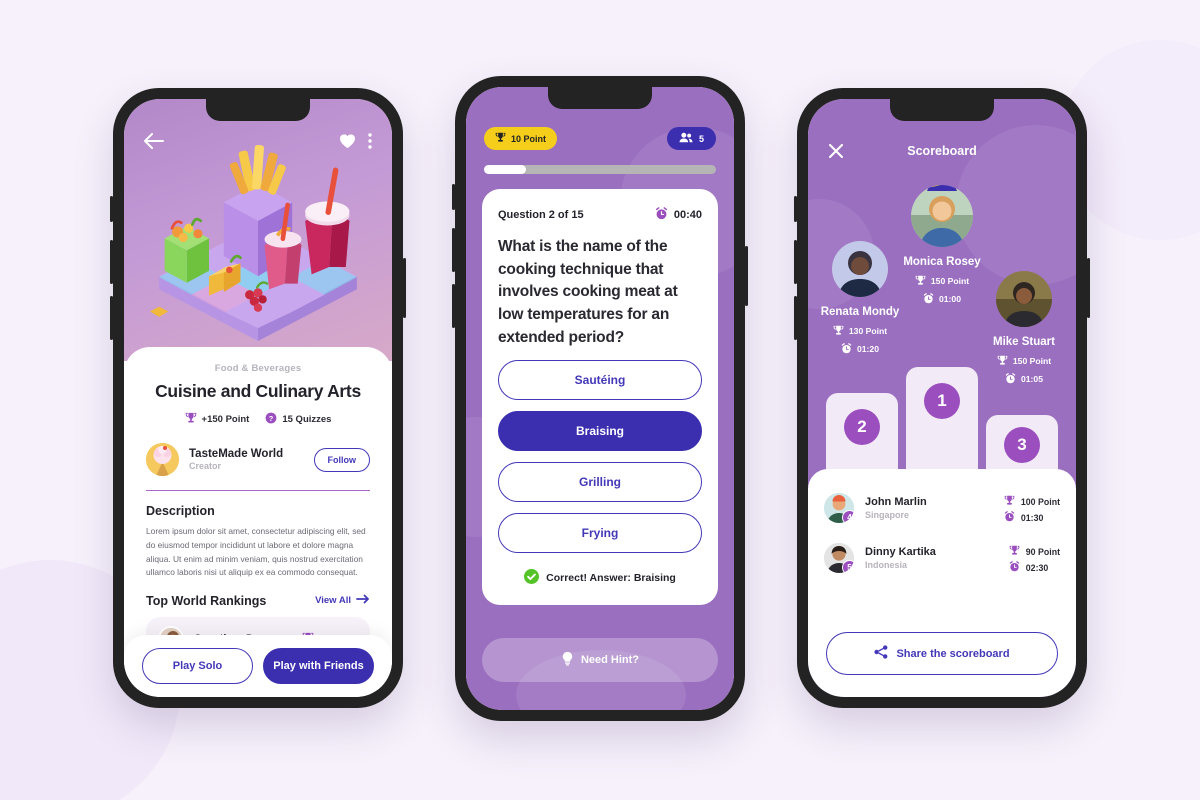 The image size is (1200, 800). What do you see at coordinates (258, 601) in the screenshot?
I see `rankings-header: Top World Rankings View All` at bounding box center [258, 601].